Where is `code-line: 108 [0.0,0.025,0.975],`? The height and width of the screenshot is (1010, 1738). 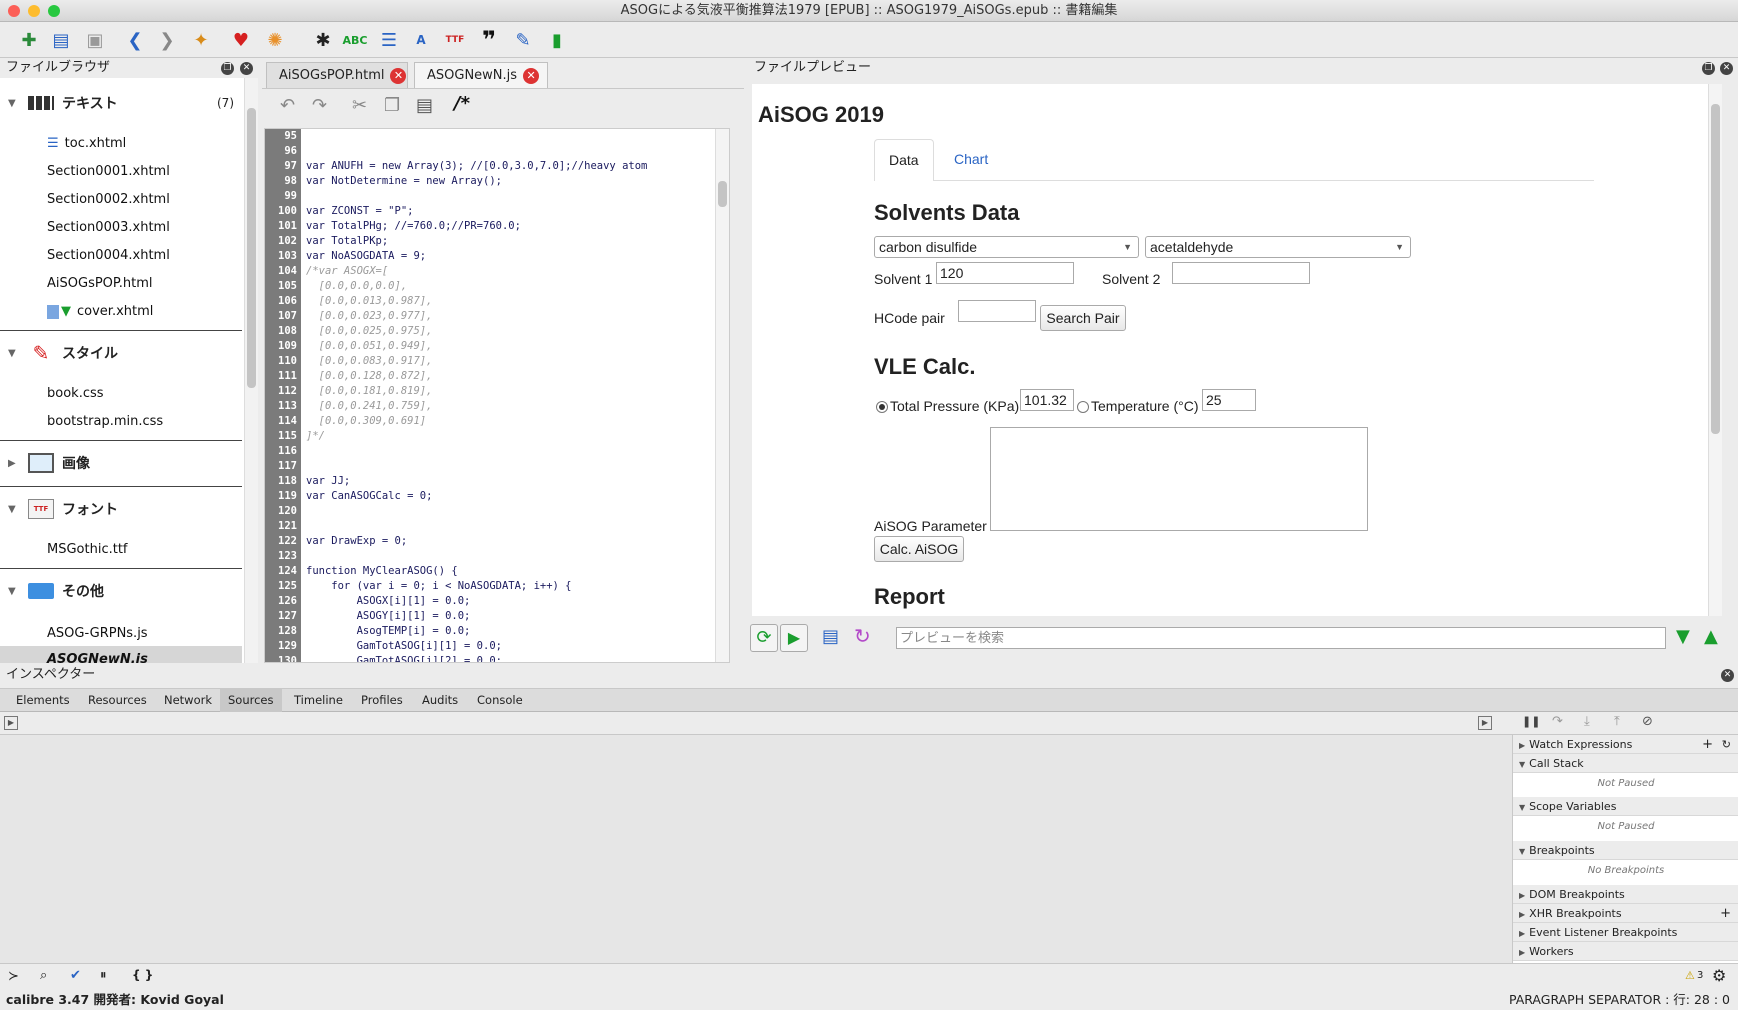 code-line: 108 [0.0,0.025,0.975], is located at coordinates (497, 331).